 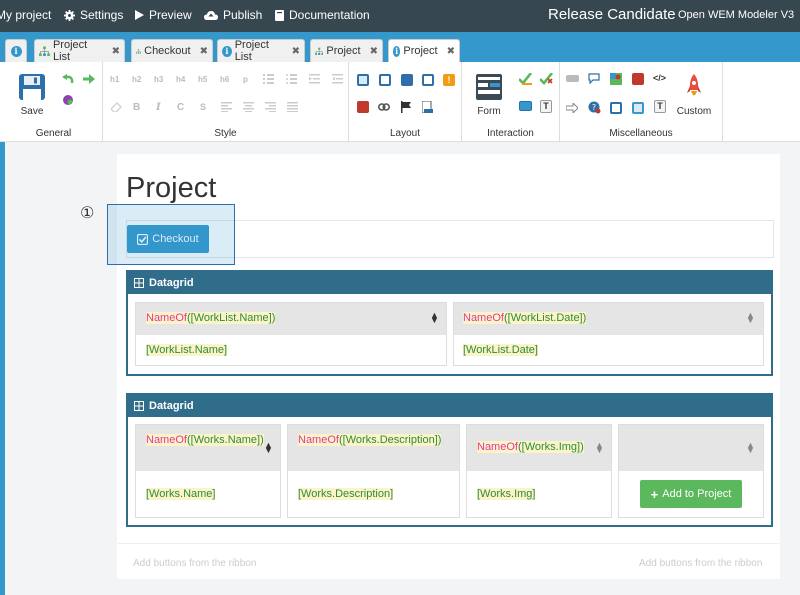 What do you see at coordinates (116, 107) in the screenshot?
I see `eraser-icon` at bounding box center [116, 107].